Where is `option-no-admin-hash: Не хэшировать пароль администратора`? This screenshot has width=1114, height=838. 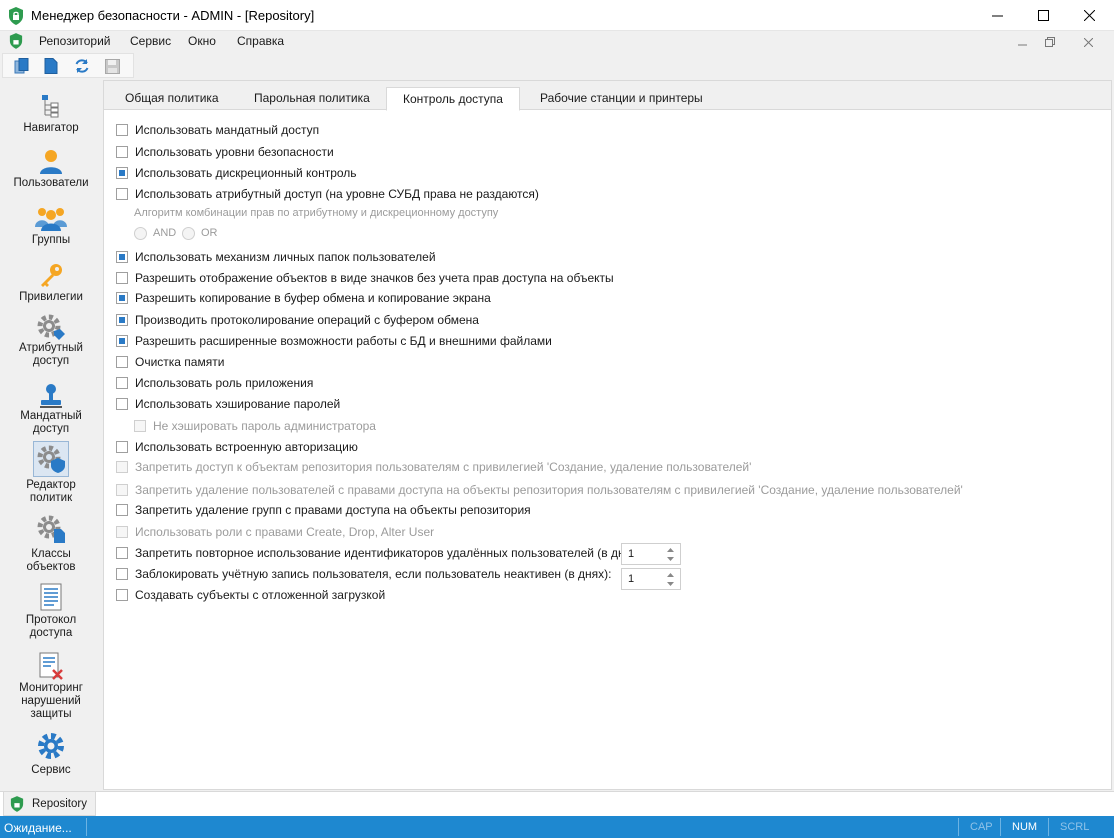 option-no-admin-hash: Не хэшировать пароль администратора is located at coordinates (255, 426).